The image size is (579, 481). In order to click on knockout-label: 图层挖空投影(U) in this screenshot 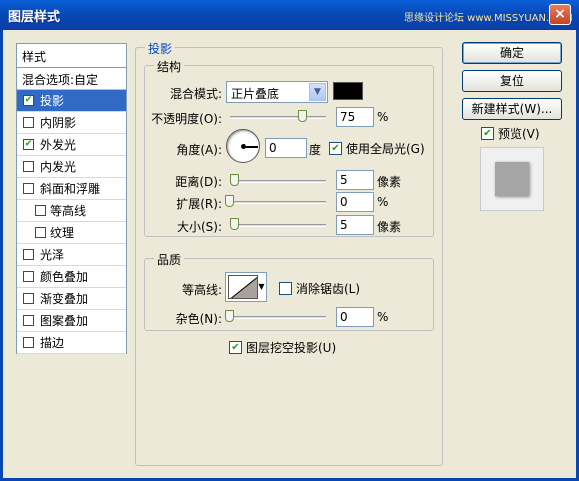, I will do `click(291, 348)`.